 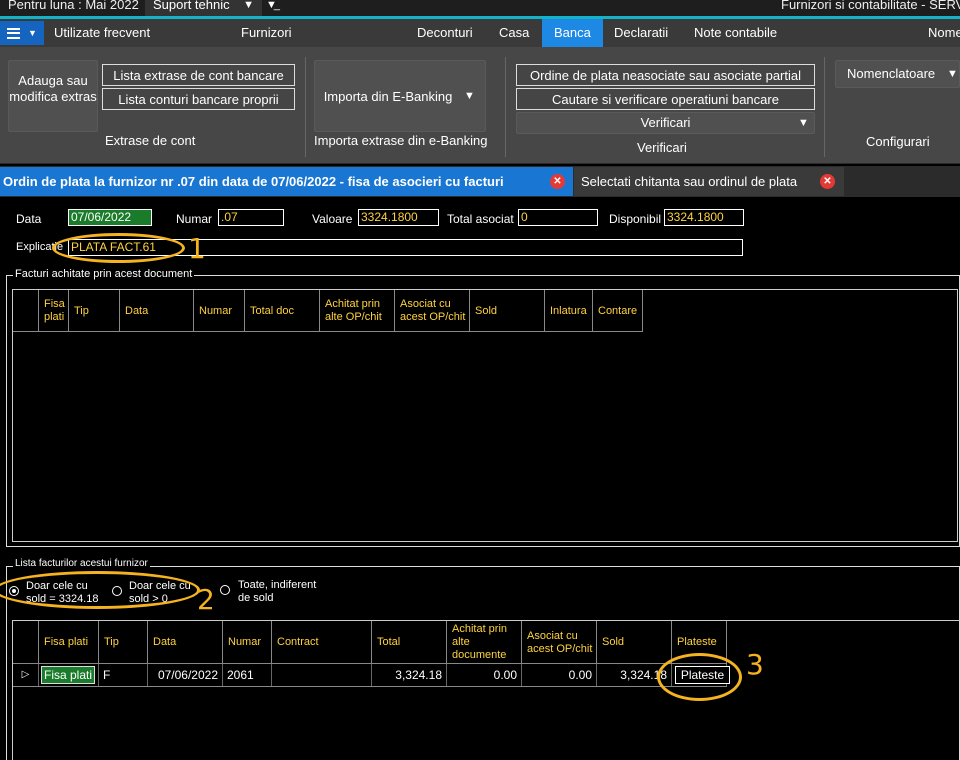 I want to click on import-dropdown-icon: ▼, so click(x=469, y=96).